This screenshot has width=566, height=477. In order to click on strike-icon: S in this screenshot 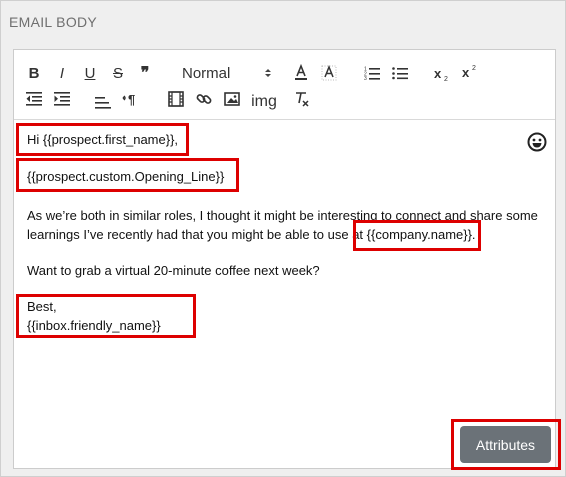, I will do `click(118, 73)`.